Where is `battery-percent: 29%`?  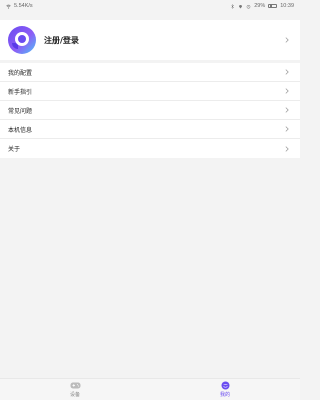 battery-percent: 29% is located at coordinates (260, 6).